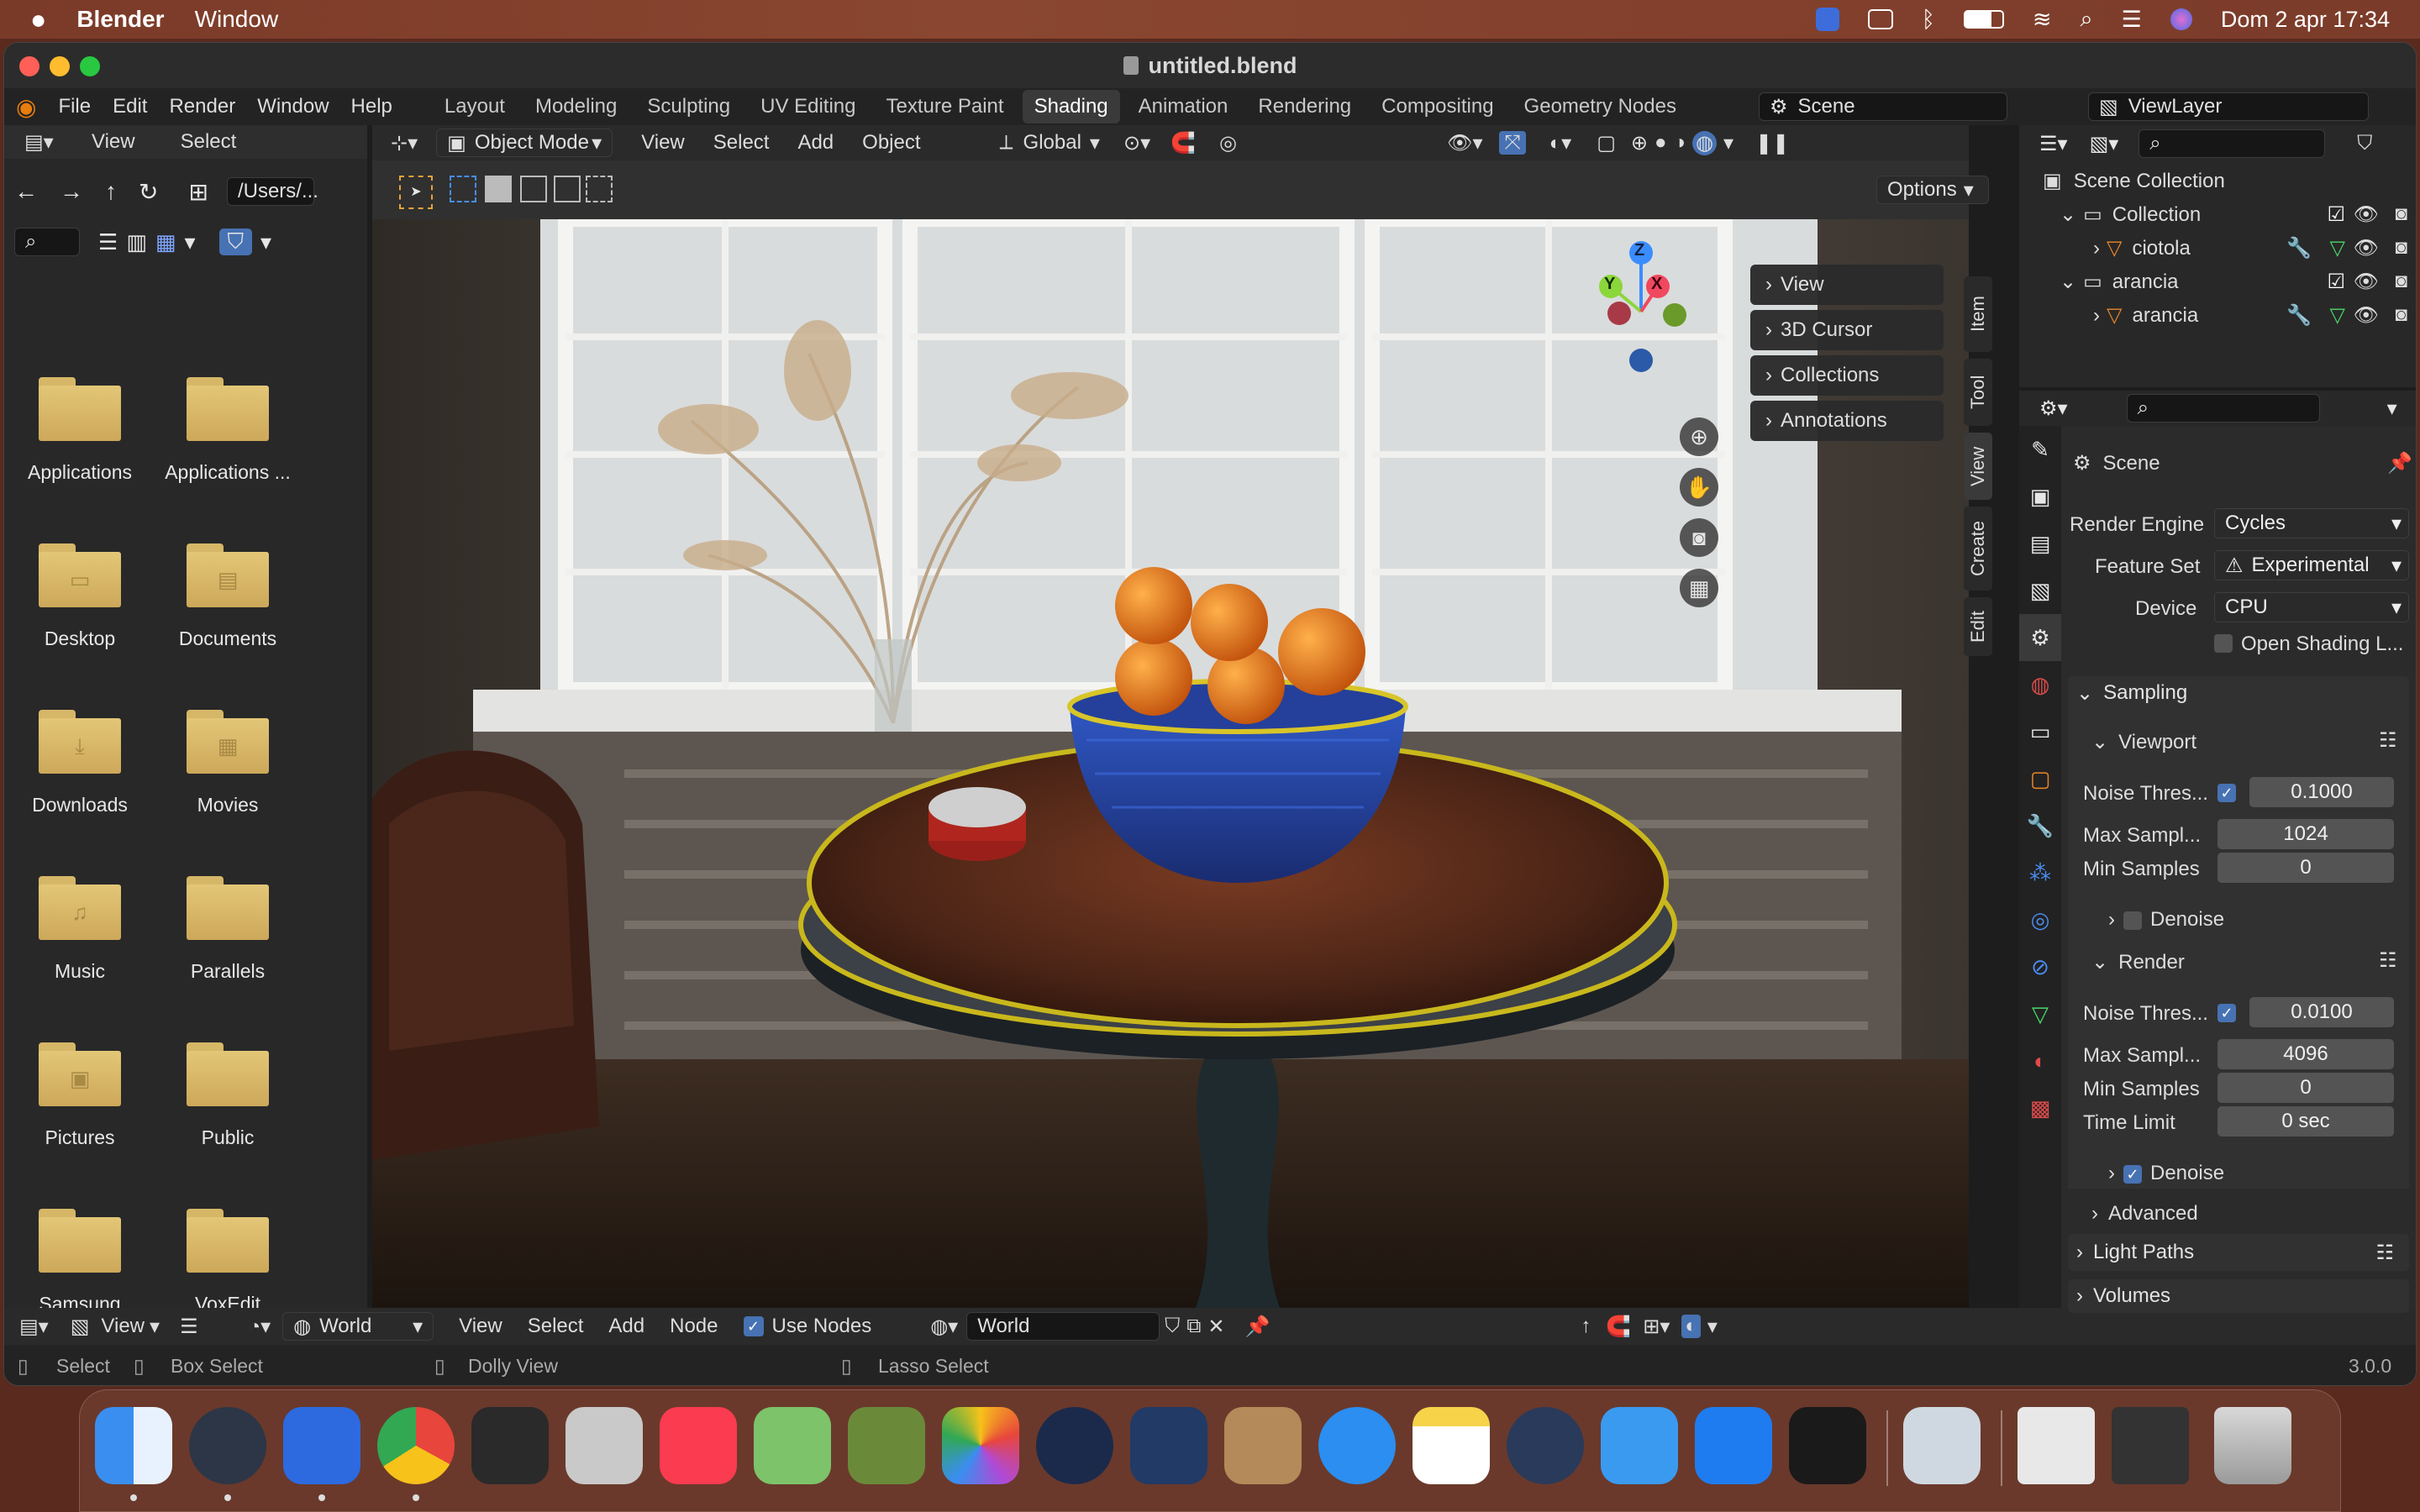 Image resolution: width=2420 pixels, height=1512 pixels. I want to click on folder-item: ♫ Music, so click(80, 929).